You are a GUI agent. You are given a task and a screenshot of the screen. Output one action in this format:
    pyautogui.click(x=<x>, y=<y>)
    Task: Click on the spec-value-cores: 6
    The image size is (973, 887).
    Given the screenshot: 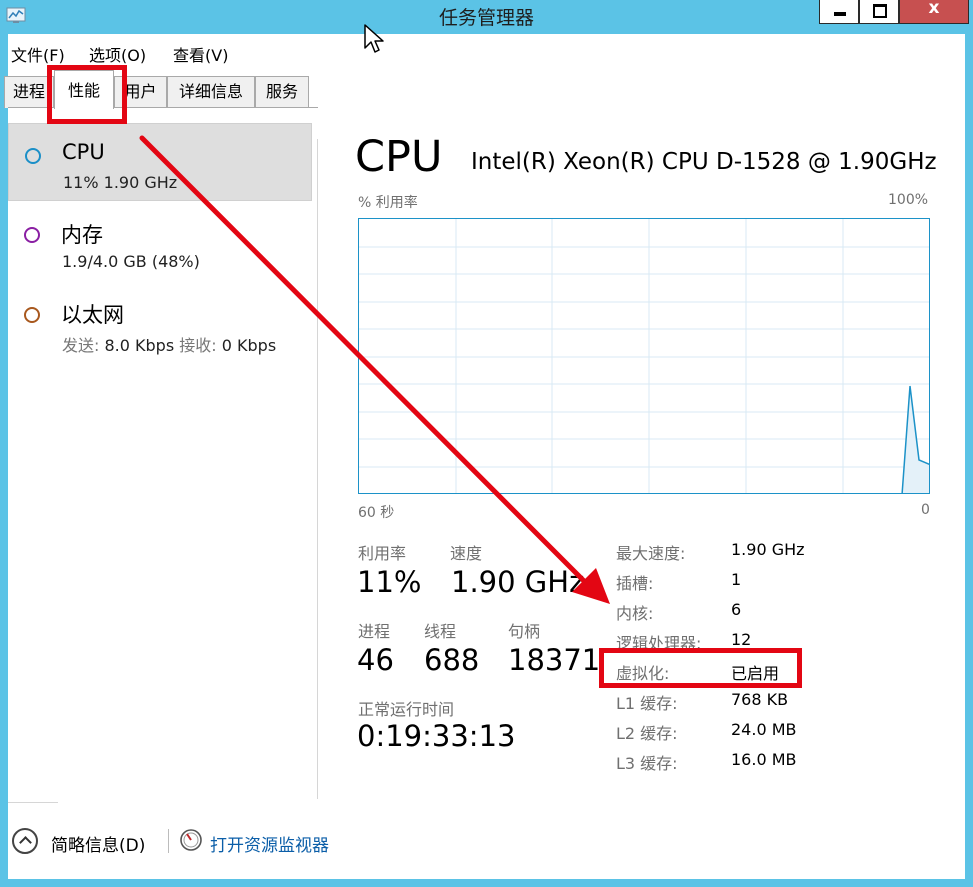 What is the action you would take?
    pyautogui.click(x=736, y=609)
    